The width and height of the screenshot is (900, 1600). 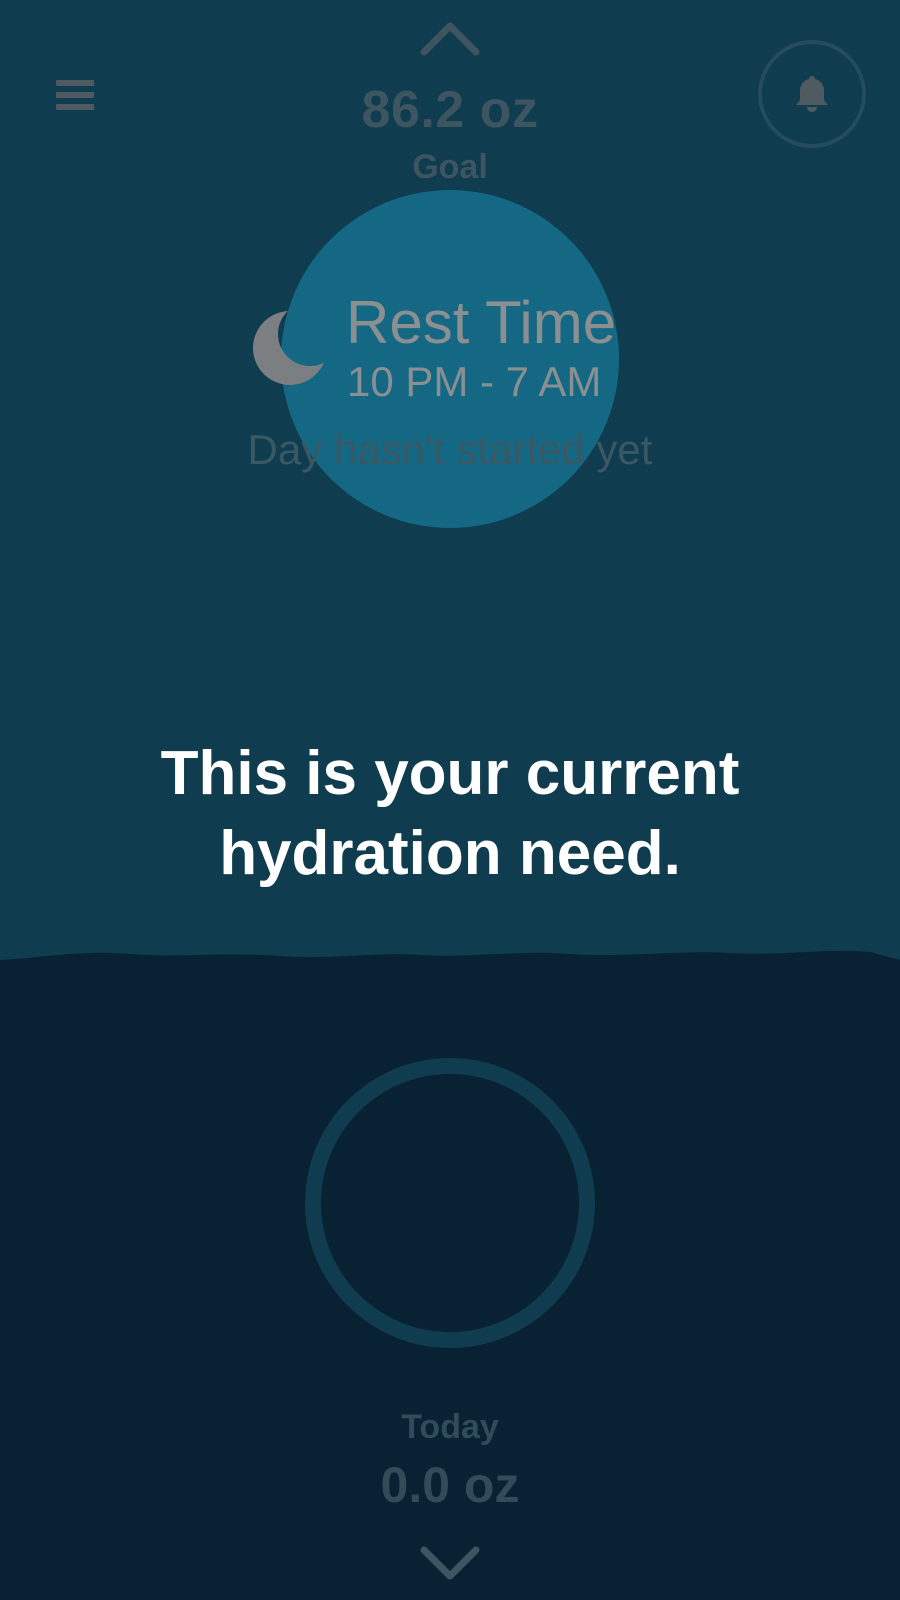 I want to click on today-value: 0.0 oz, so click(x=450, y=1485).